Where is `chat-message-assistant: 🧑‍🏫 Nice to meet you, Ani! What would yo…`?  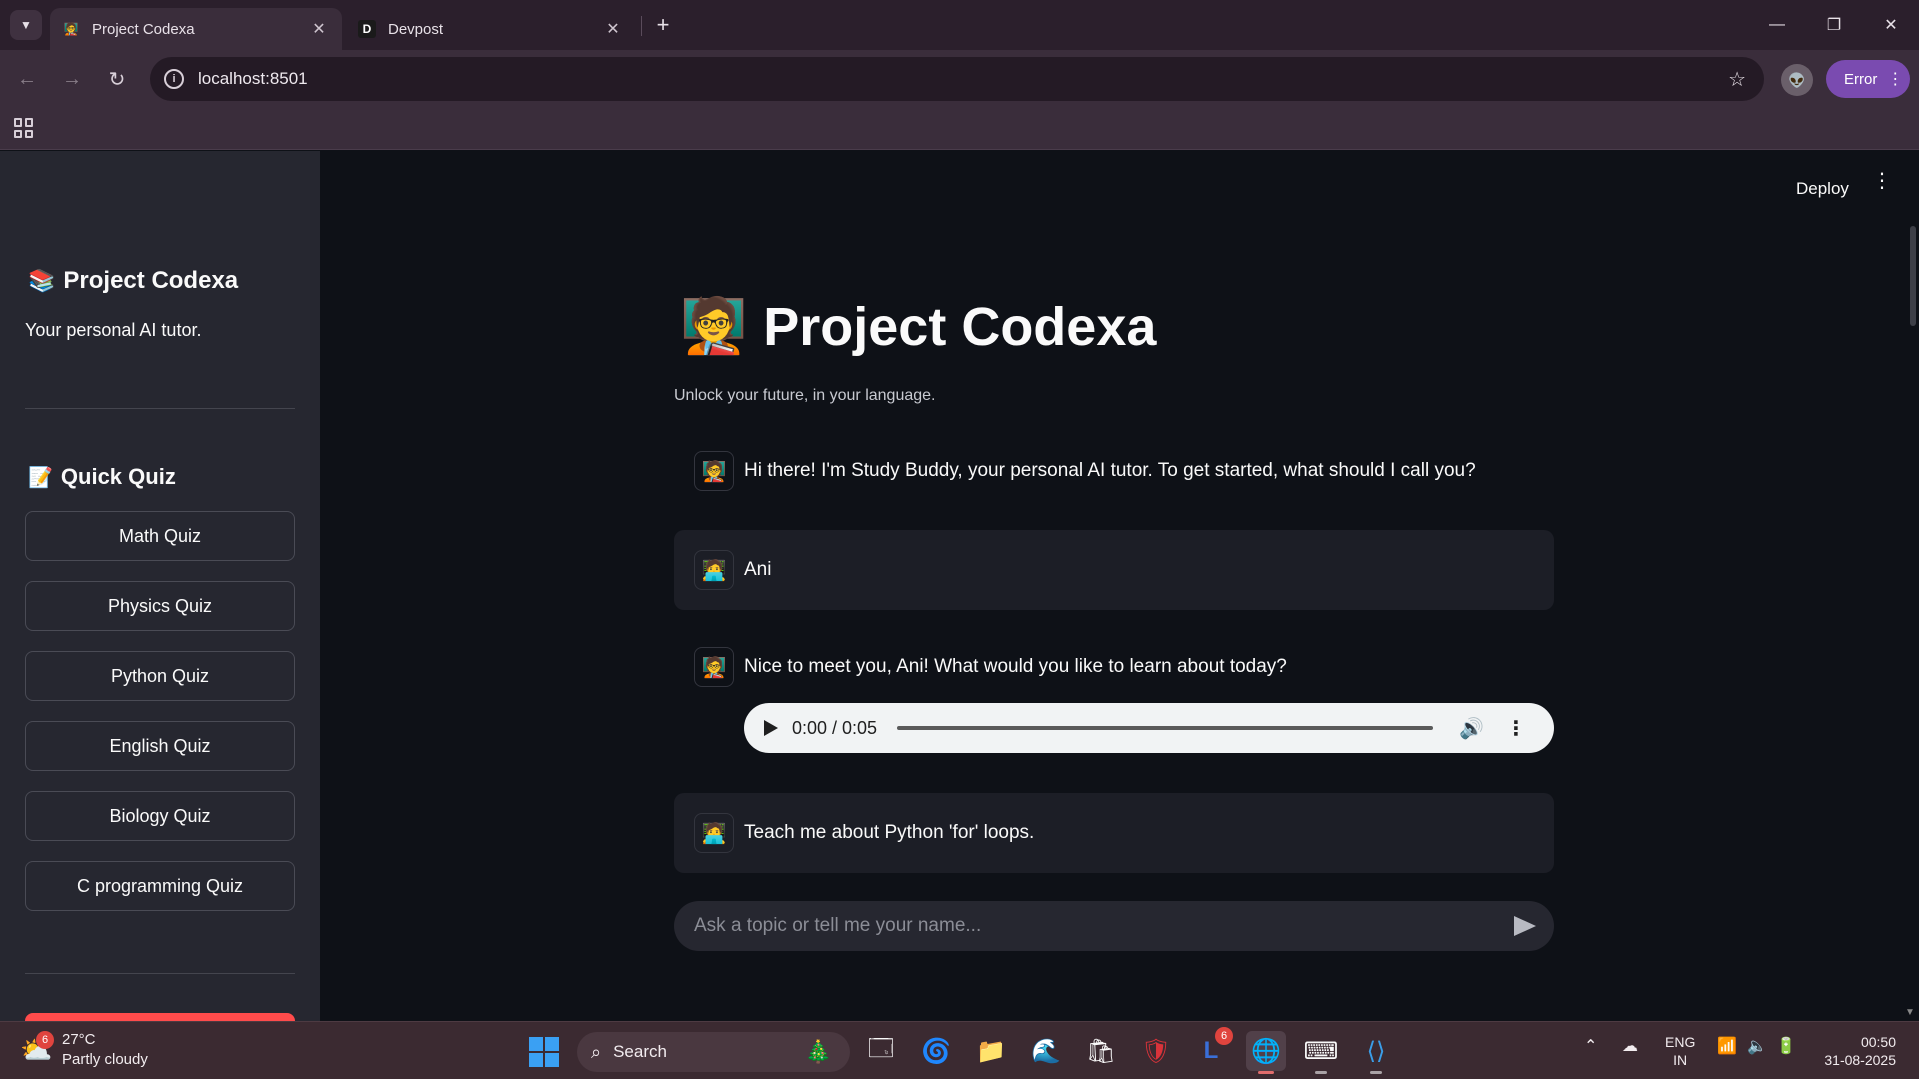 chat-message-assistant: 🧑‍🏫 Nice to meet you, Ani! What would yo… is located at coordinates (1114, 667).